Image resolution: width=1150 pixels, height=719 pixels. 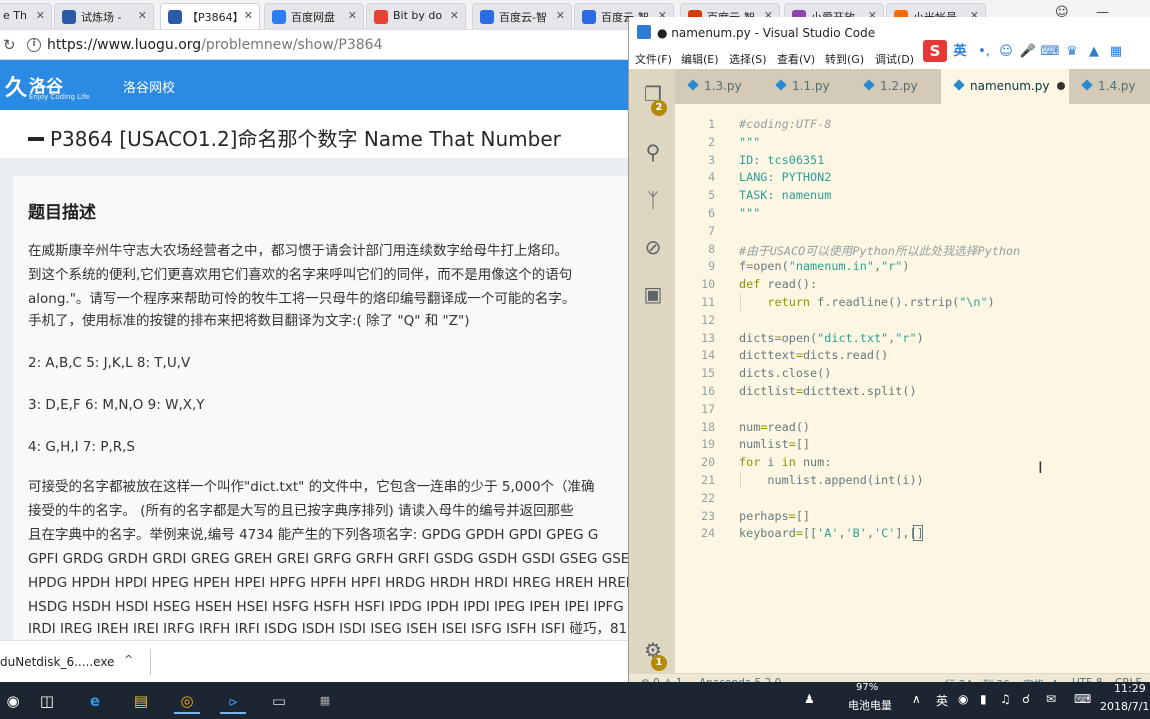 I want to click on editor-tab: 1.4.py, so click(x=1109, y=86).